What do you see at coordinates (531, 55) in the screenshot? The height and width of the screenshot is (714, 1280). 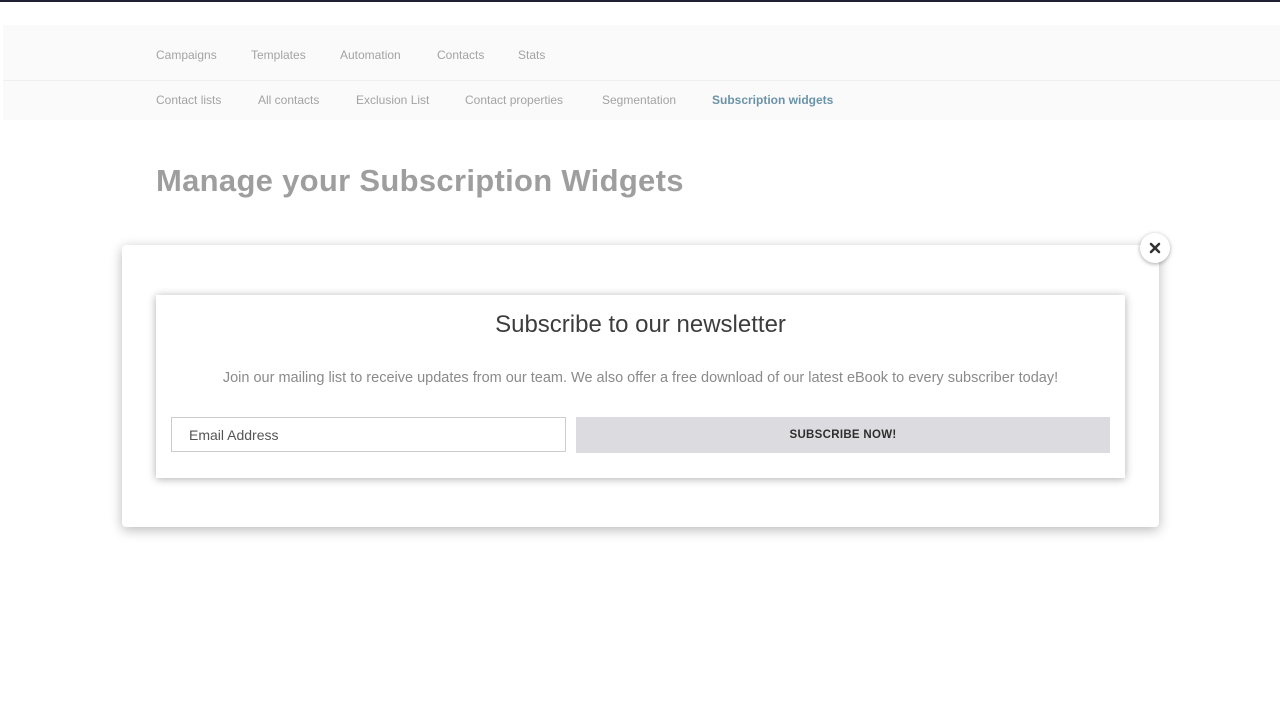 I see `nav-stats: Stats` at bounding box center [531, 55].